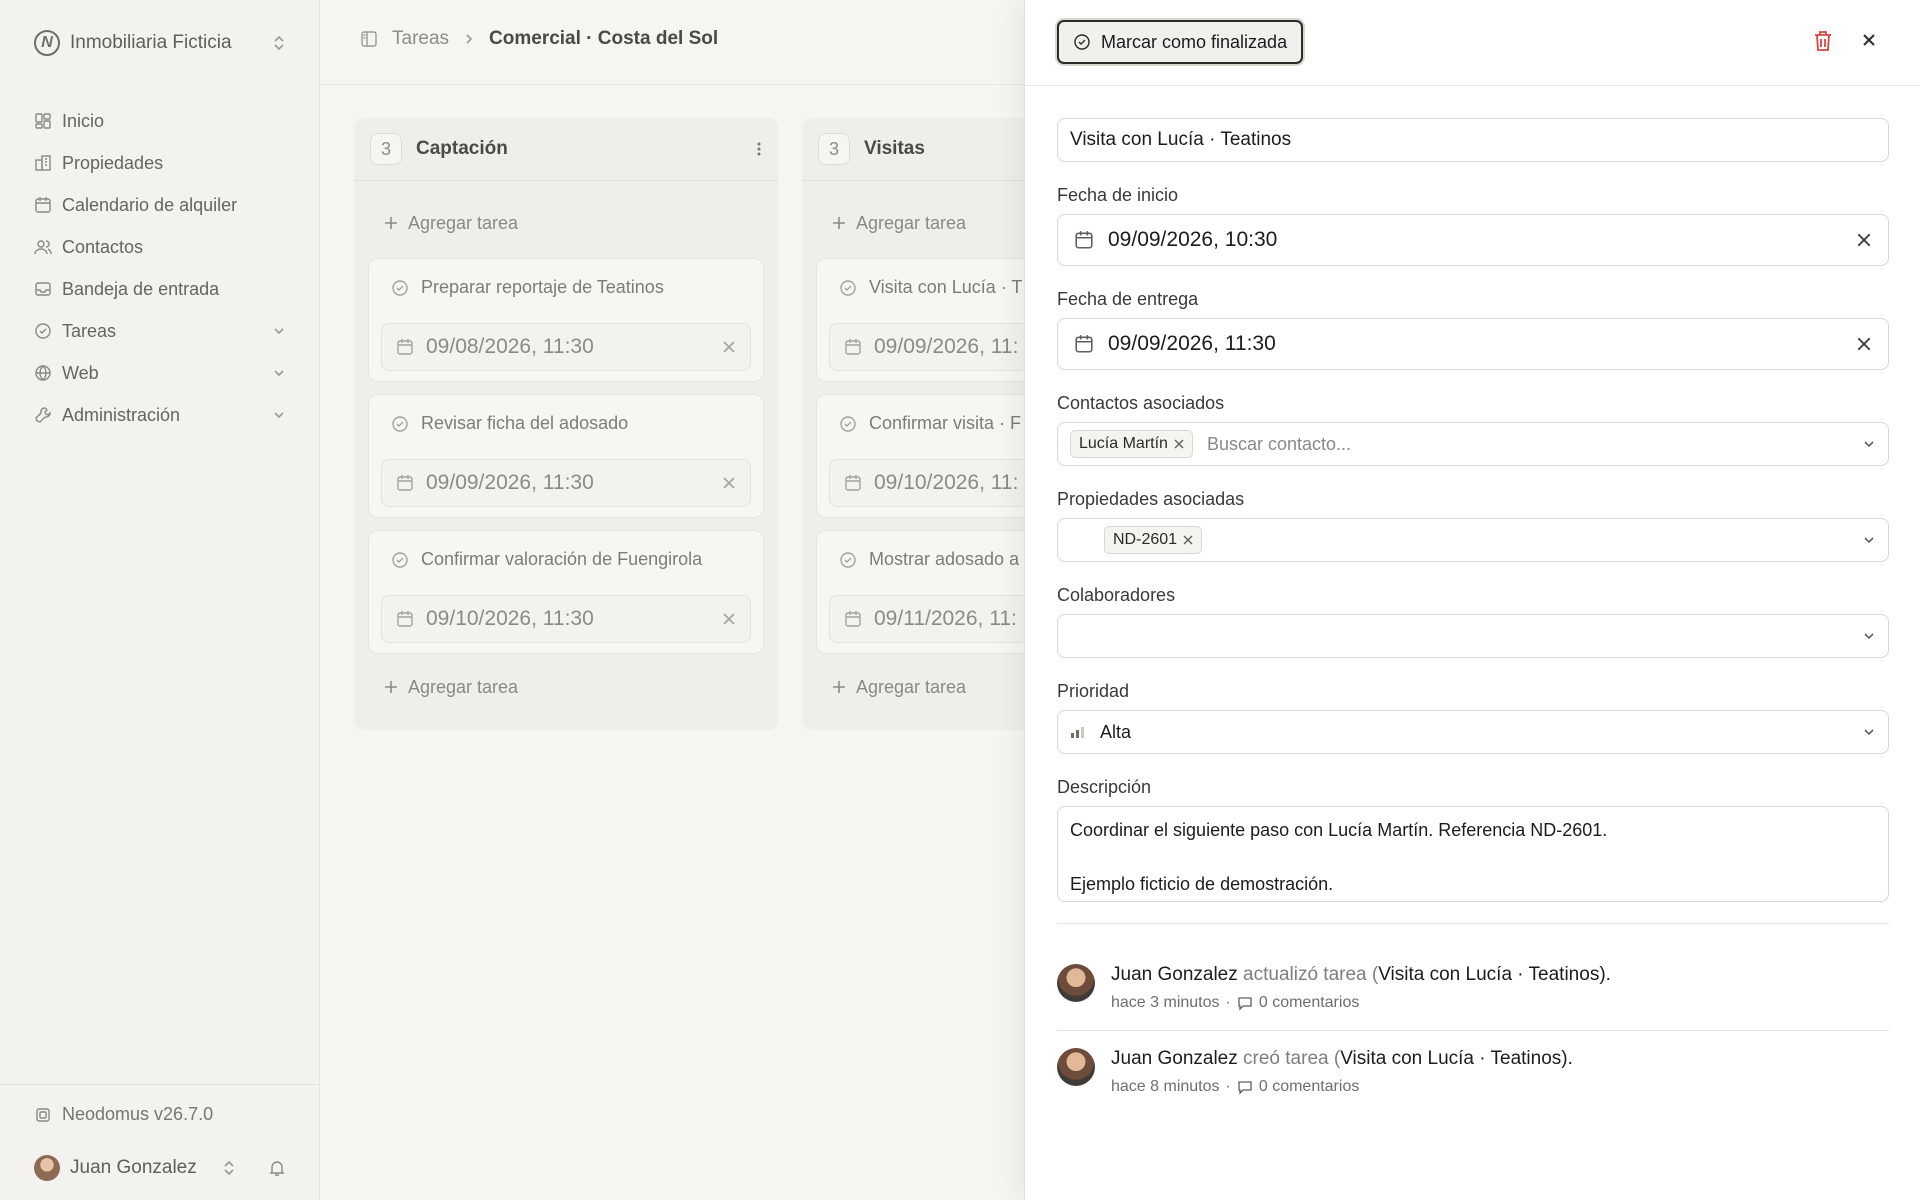 This screenshot has height=1200, width=1920. What do you see at coordinates (1123, 443) in the screenshot?
I see `contact-chip-label: Lucía Martín` at bounding box center [1123, 443].